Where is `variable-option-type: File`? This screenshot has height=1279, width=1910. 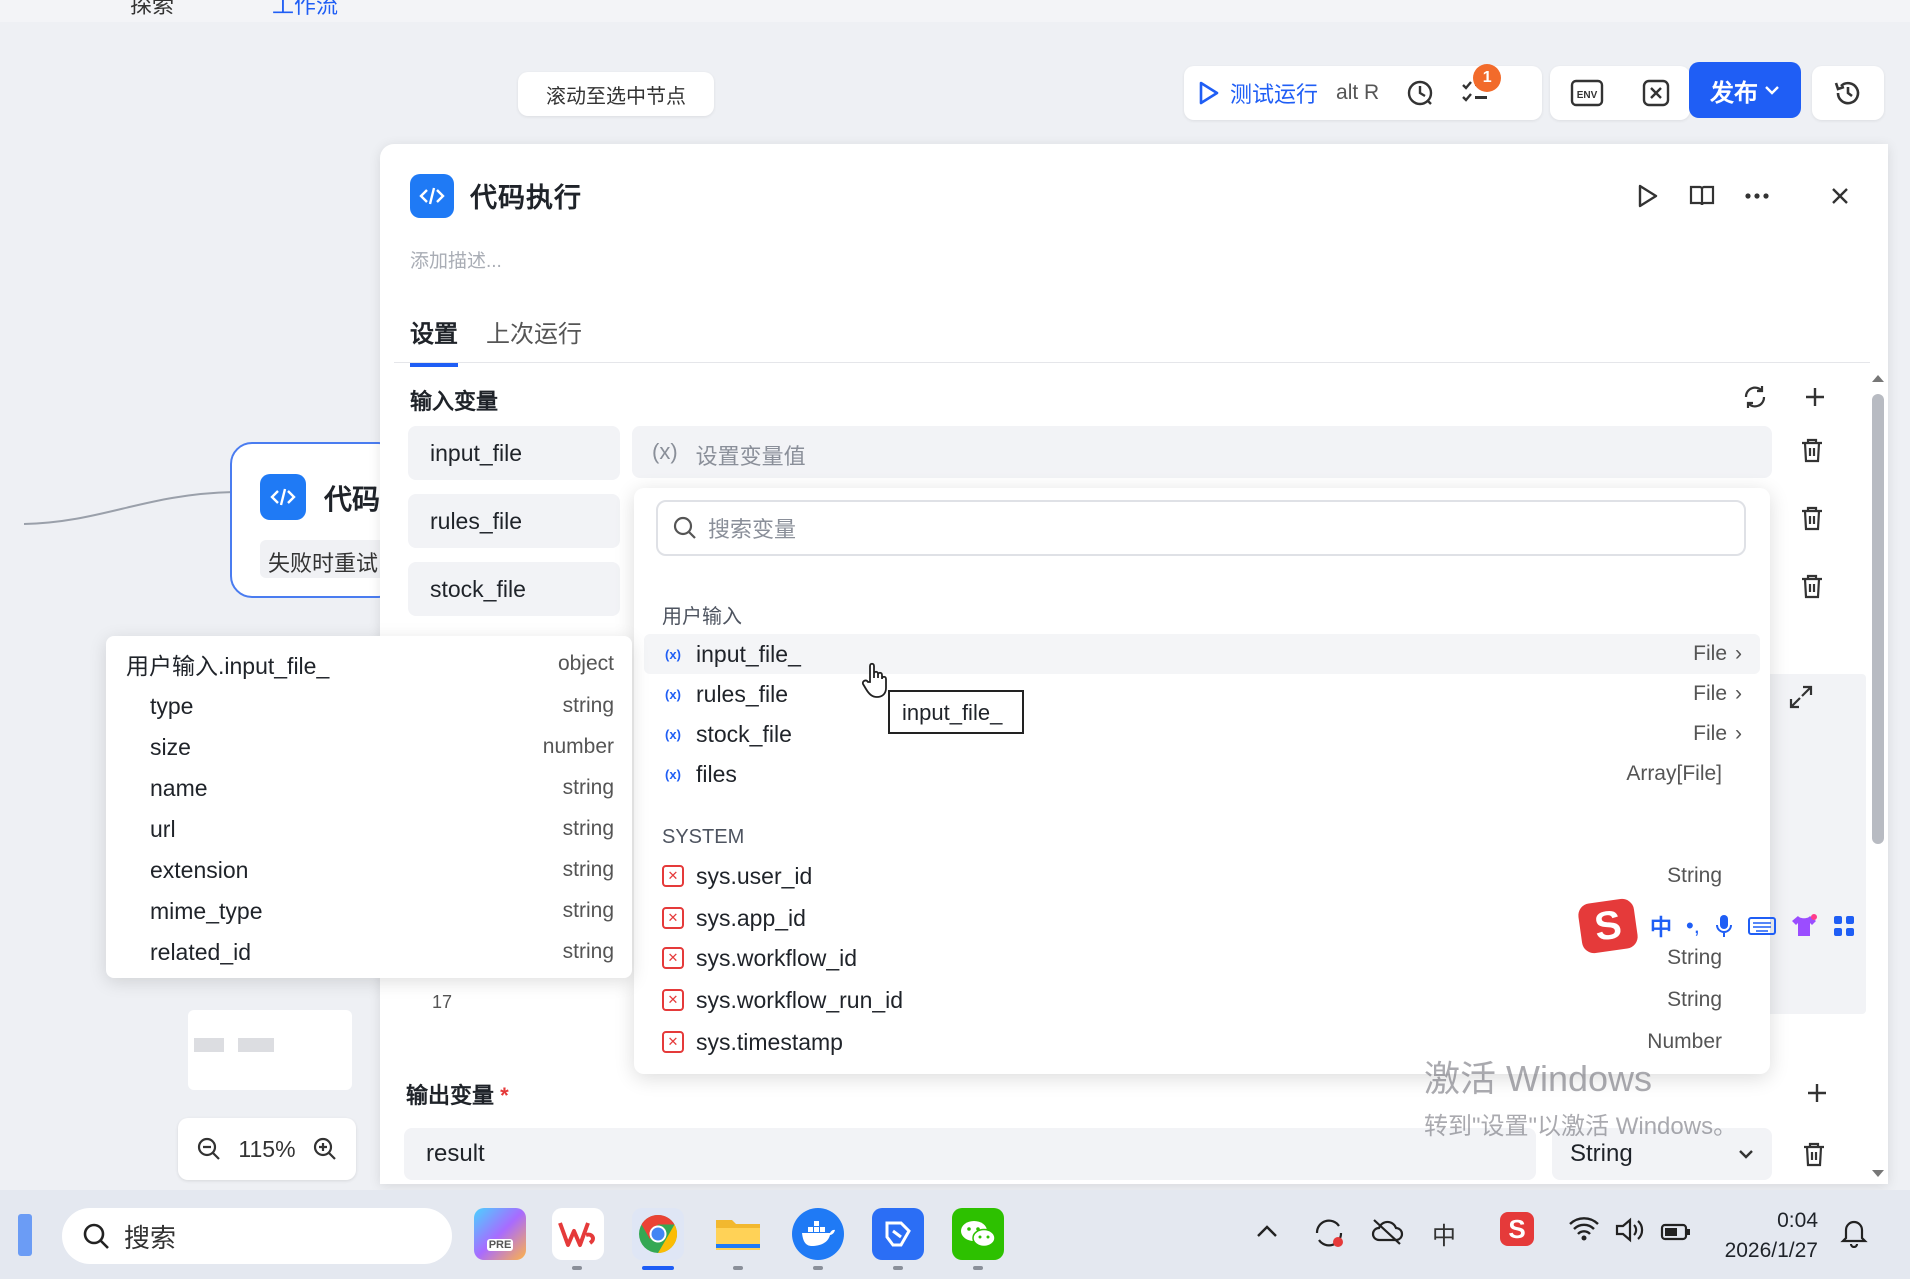
variable-option-type: File is located at coordinates (1710, 733).